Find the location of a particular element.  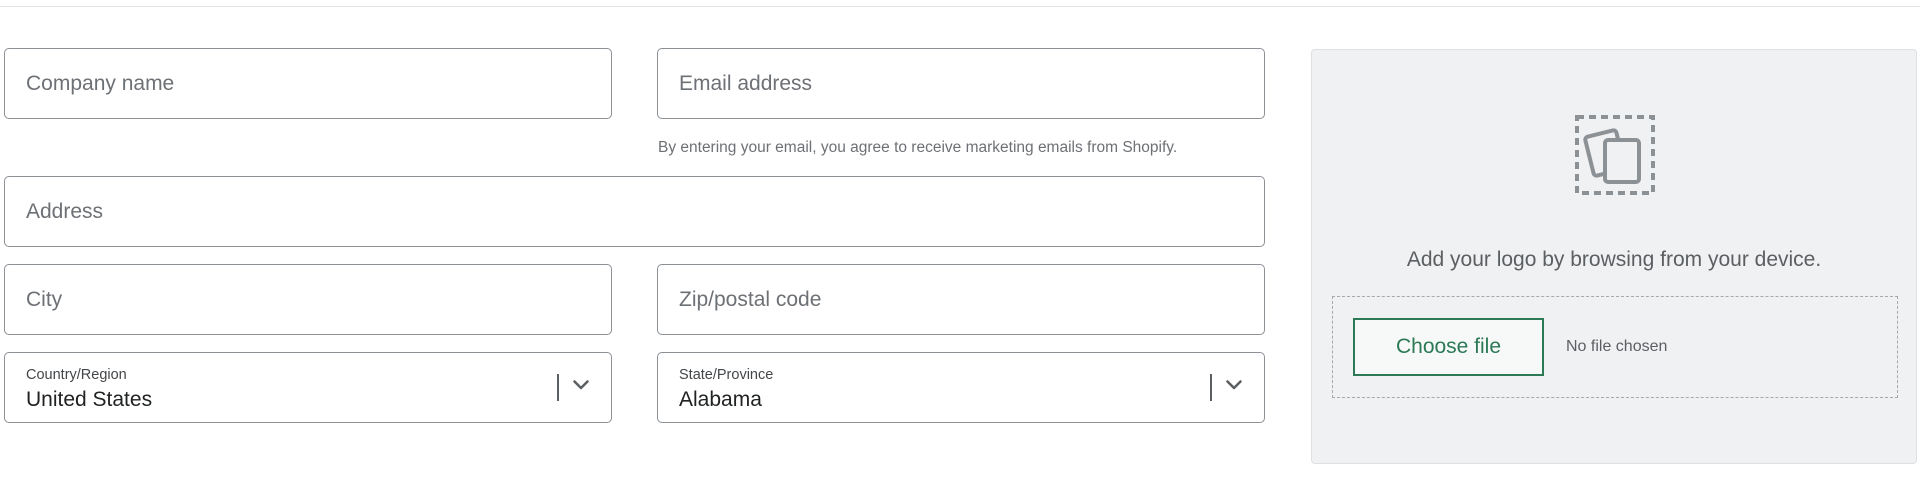

zip-postal-code-field is located at coordinates (961, 299).